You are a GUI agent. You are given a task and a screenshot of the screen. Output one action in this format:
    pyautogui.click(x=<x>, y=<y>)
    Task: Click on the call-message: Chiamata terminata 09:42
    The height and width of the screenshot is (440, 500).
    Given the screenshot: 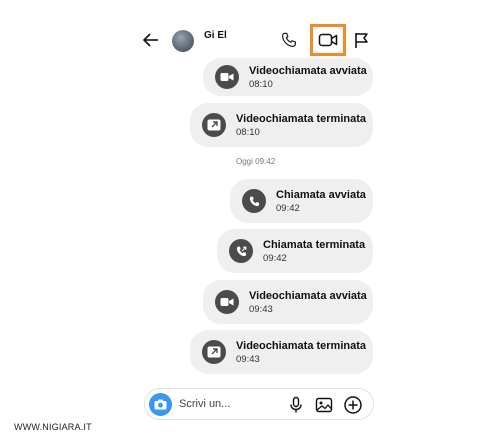 What is the action you would take?
    pyautogui.click(x=295, y=251)
    